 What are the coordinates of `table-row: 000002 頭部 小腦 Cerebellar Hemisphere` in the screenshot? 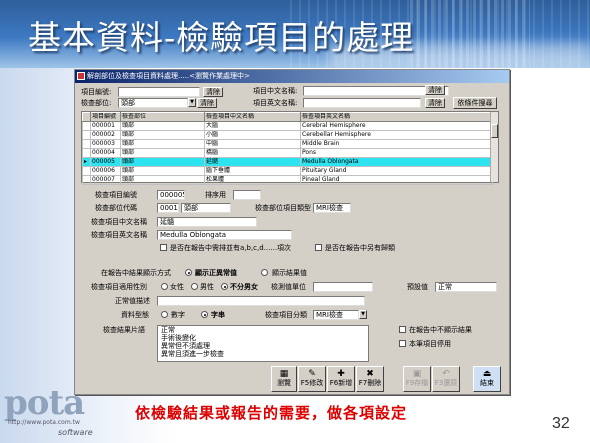 It's located at (287, 135).